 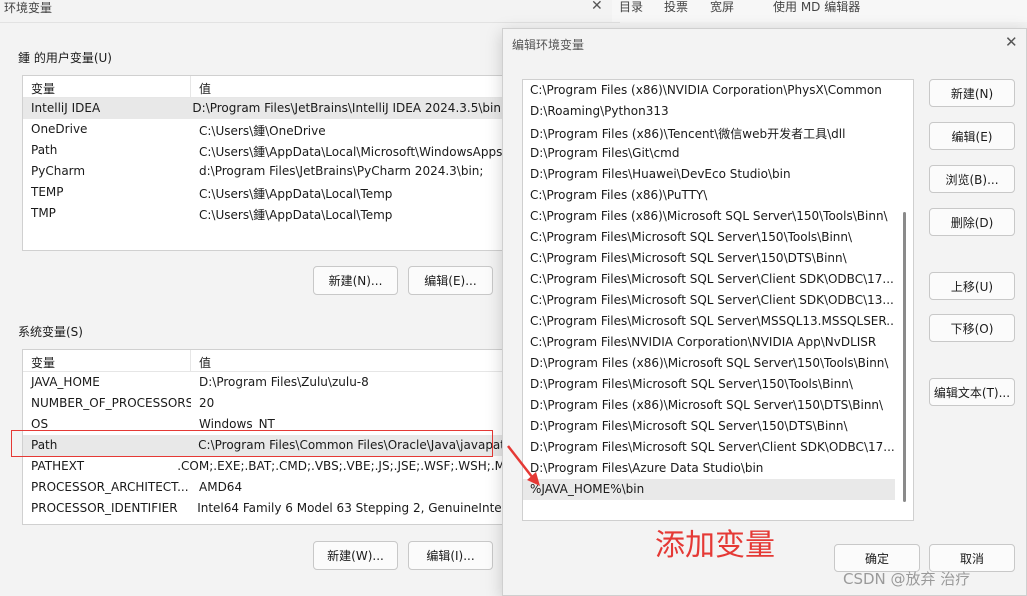 I want to click on table-row: JAVA_HOME D:\Program Files\Zulu\zulu-8, so click(x=264, y=382).